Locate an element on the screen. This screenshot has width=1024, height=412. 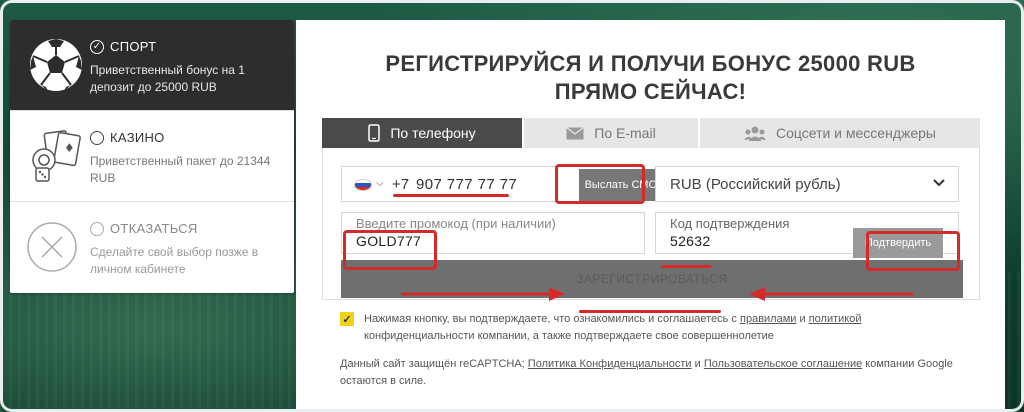
users-icon is located at coordinates (754, 133).